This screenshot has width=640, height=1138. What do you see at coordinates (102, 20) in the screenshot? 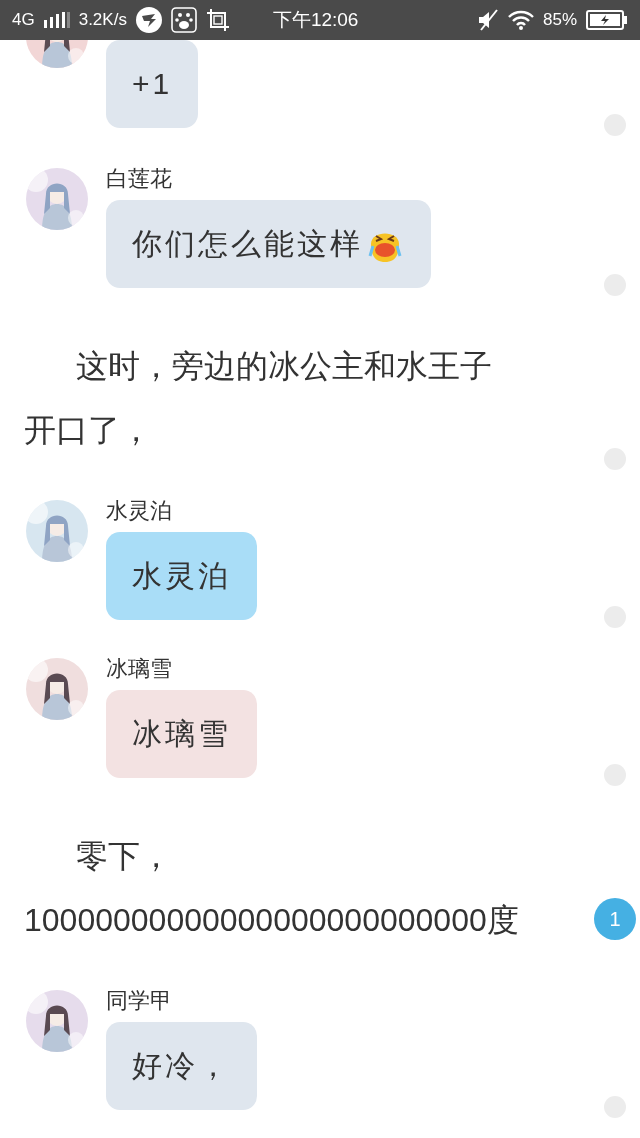
I see `network-speed: 3.2K/s` at bounding box center [102, 20].